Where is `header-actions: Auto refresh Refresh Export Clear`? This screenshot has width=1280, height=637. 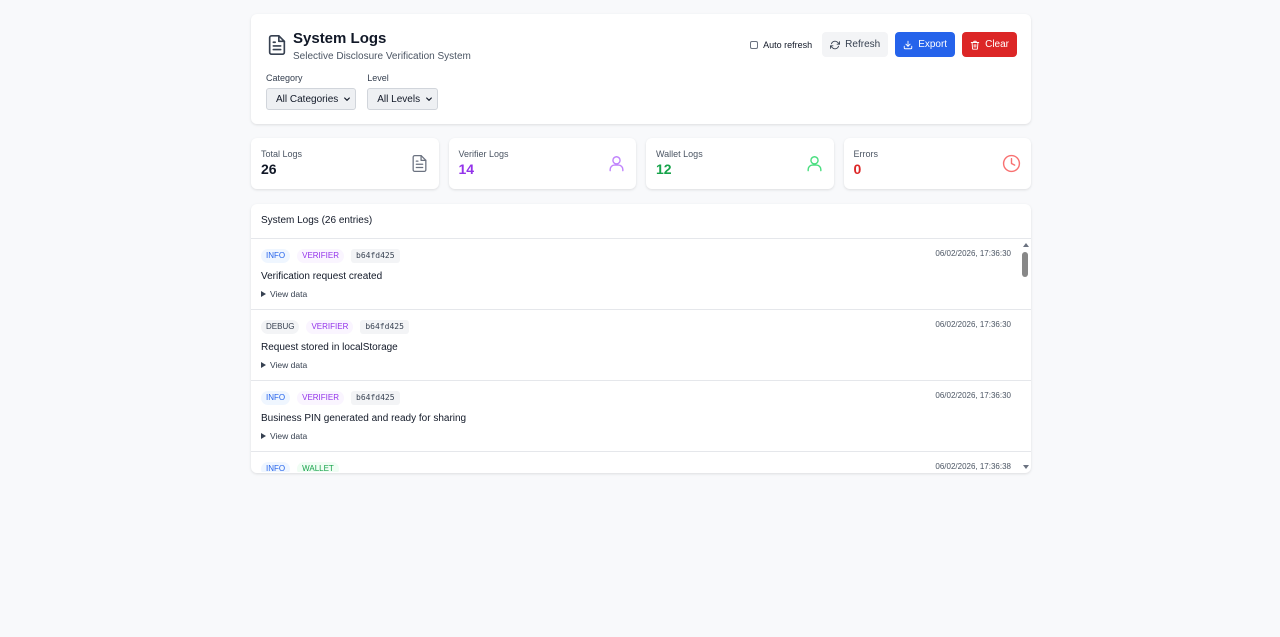 header-actions: Auto refresh Refresh Export Clear is located at coordinates (883, 44).